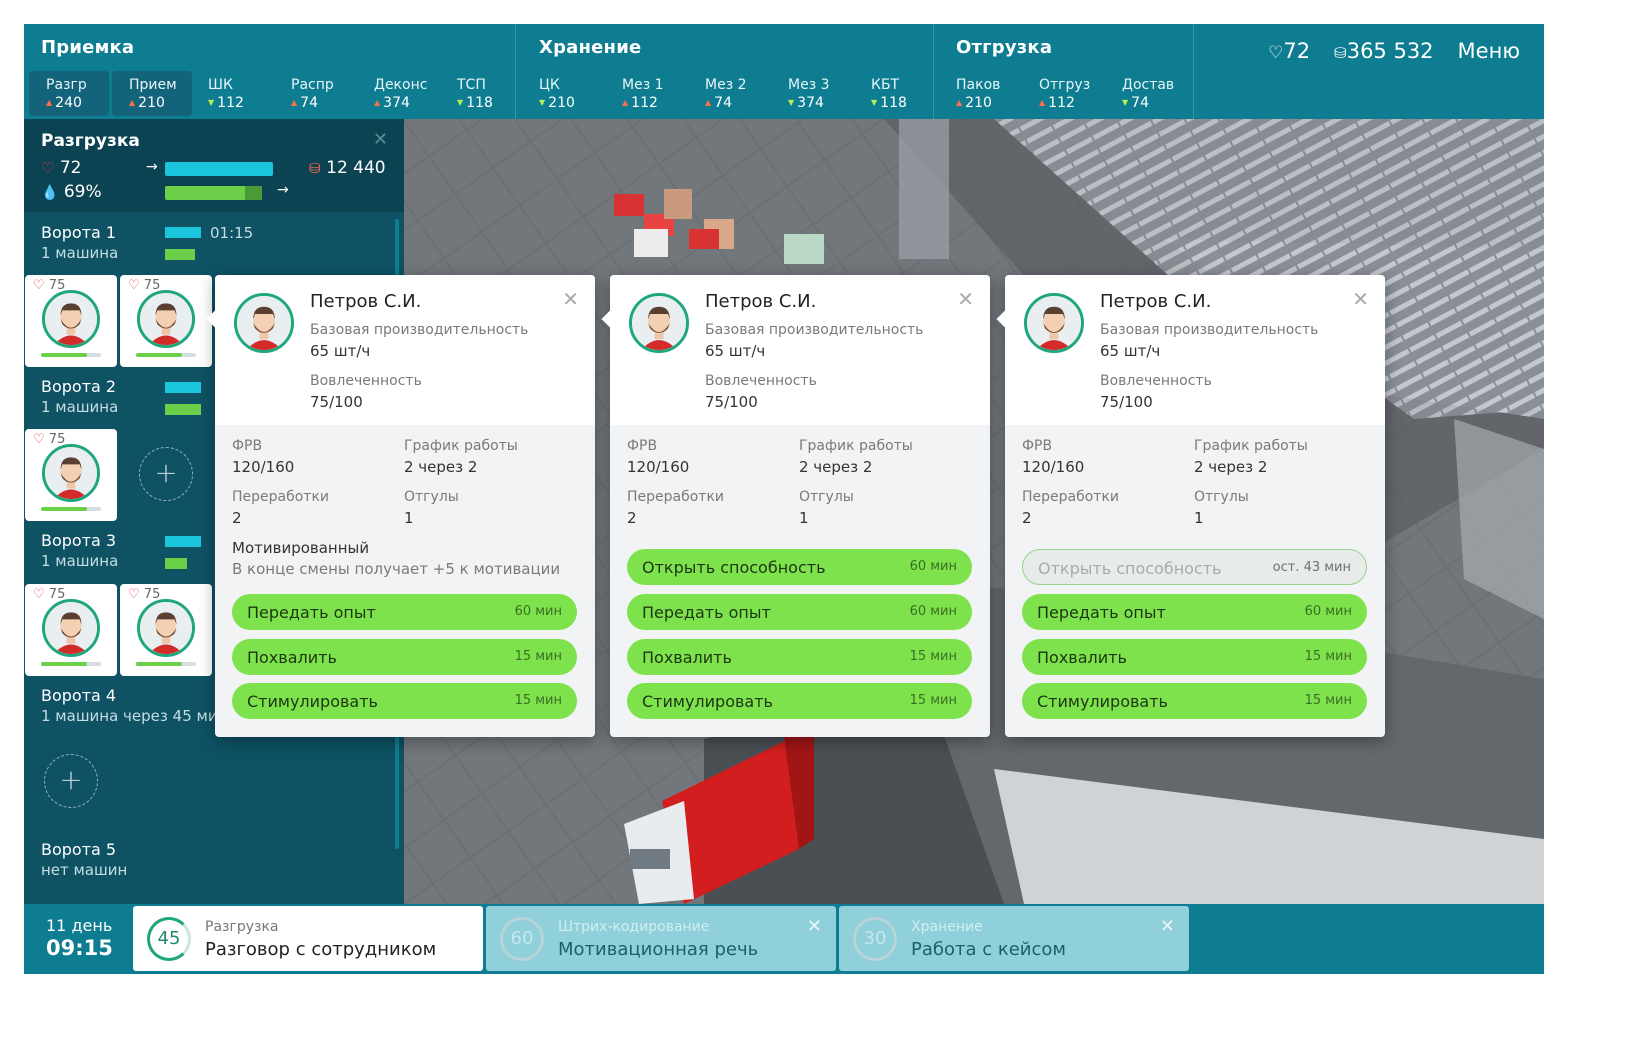 The image size is (1650, 1050). What do you see at coordinates (84, 870) in the screenshot?
I see `gate-status: нет машин` at bounding box center [84, 870].